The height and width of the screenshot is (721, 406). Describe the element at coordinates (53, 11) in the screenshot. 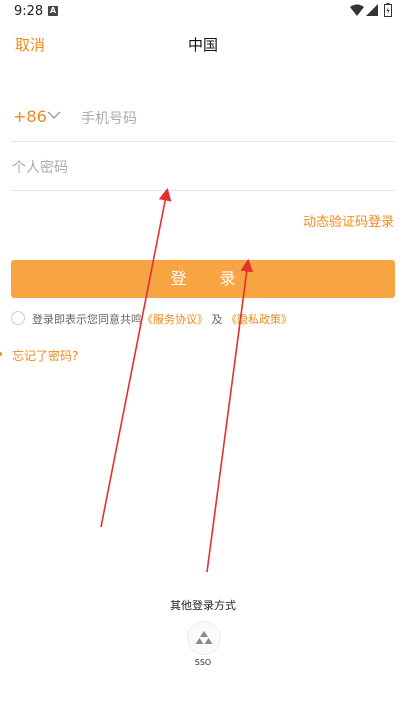

I see `notification-icon: A` at that location.